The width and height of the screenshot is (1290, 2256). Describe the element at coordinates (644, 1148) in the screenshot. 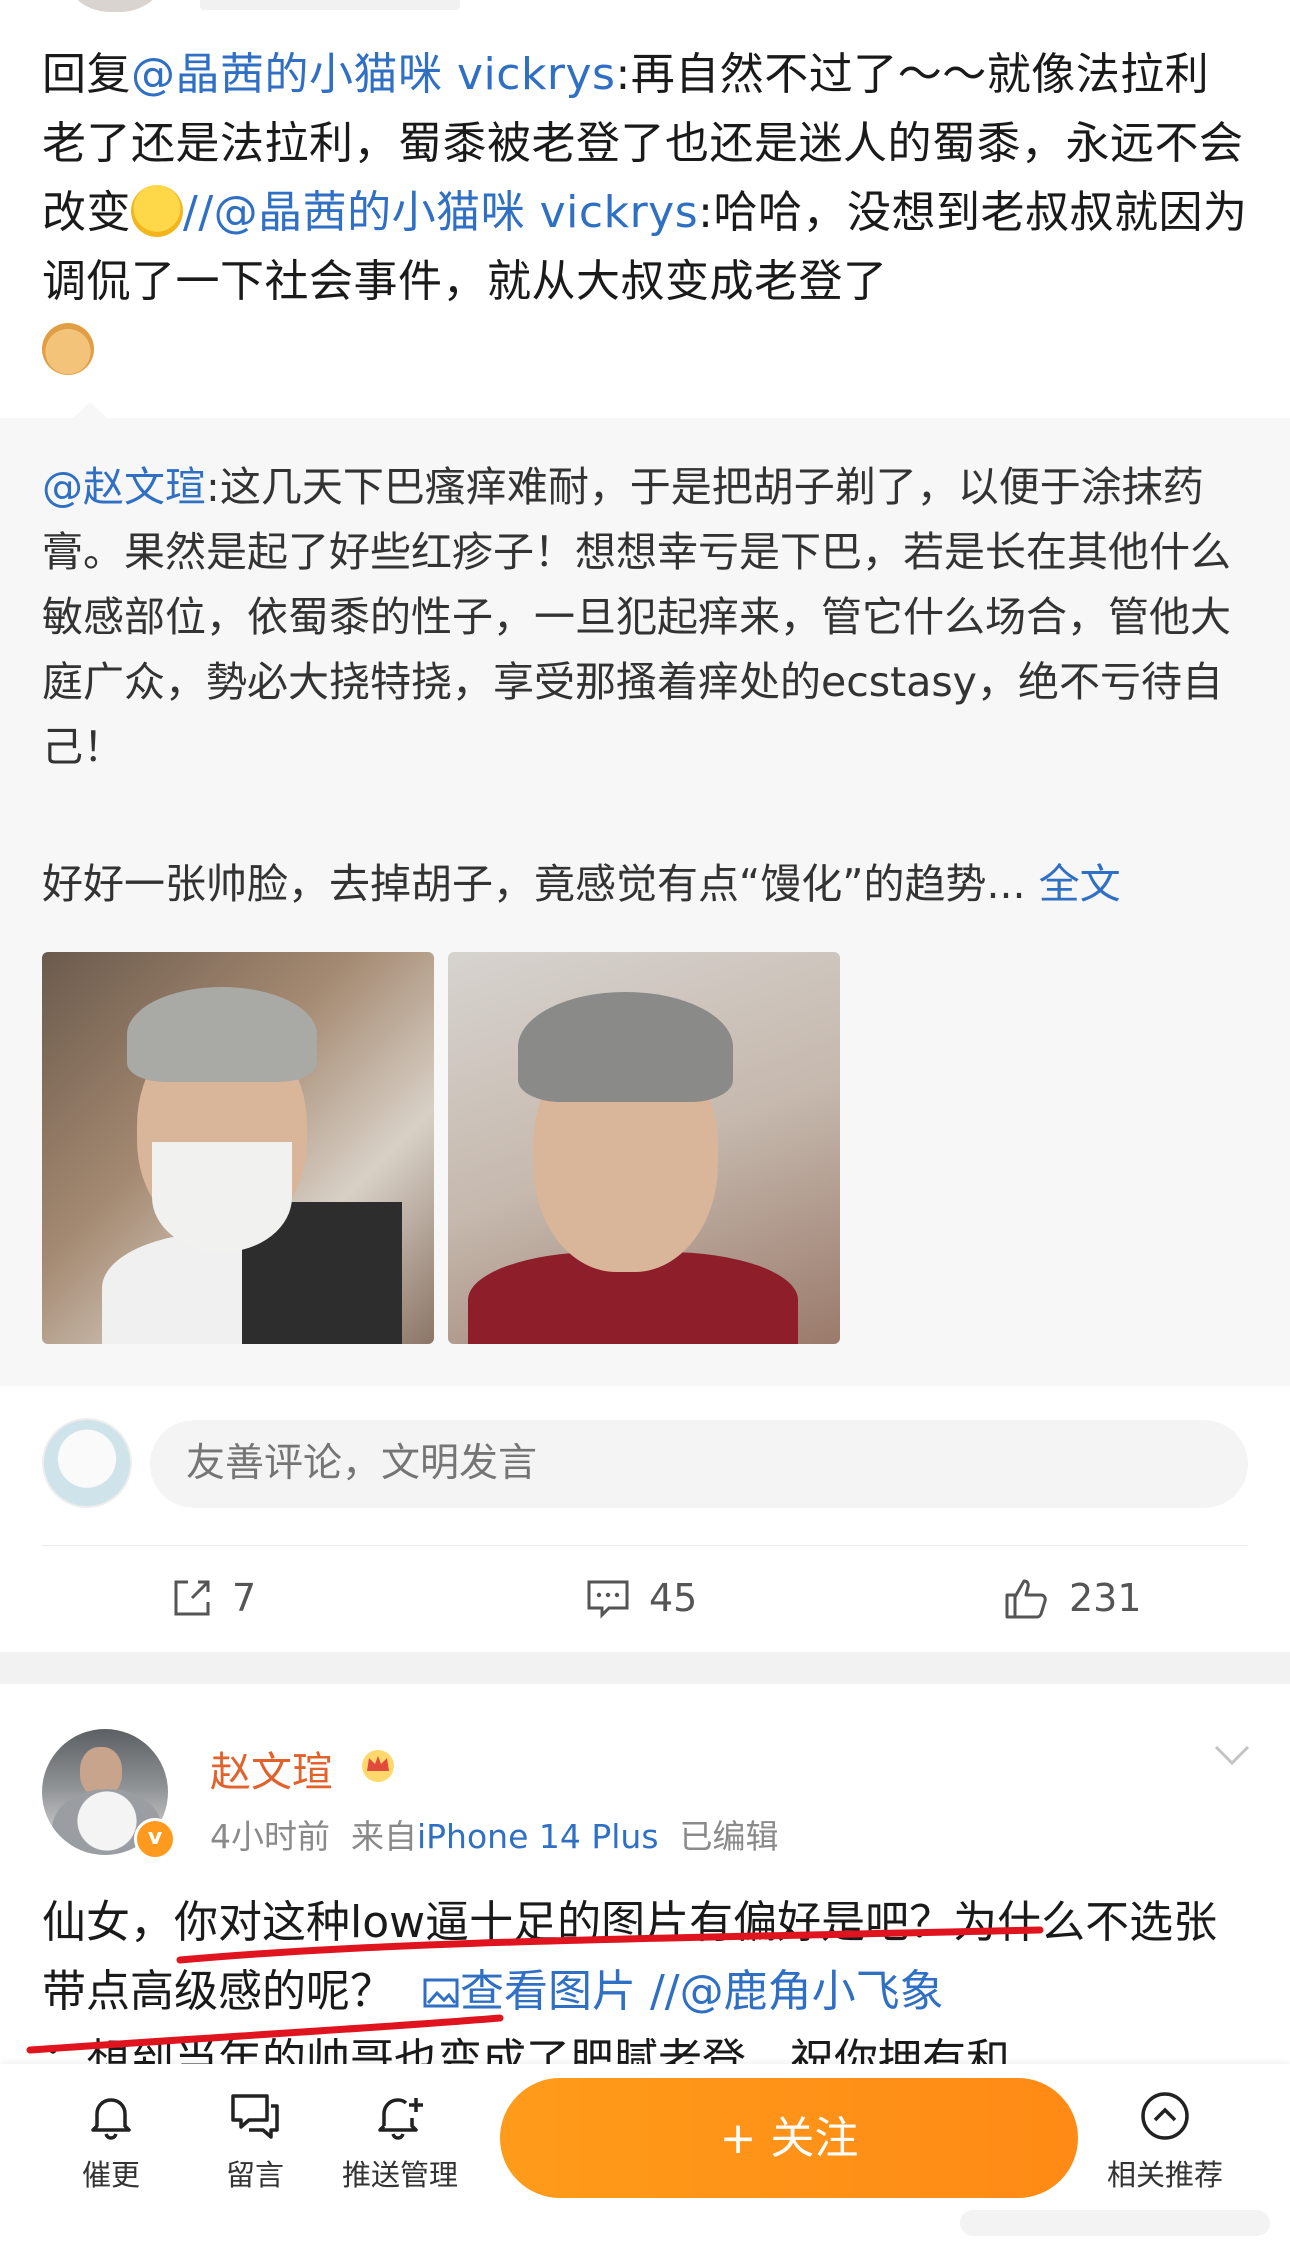

I see `post-photo-shaved` at that location.